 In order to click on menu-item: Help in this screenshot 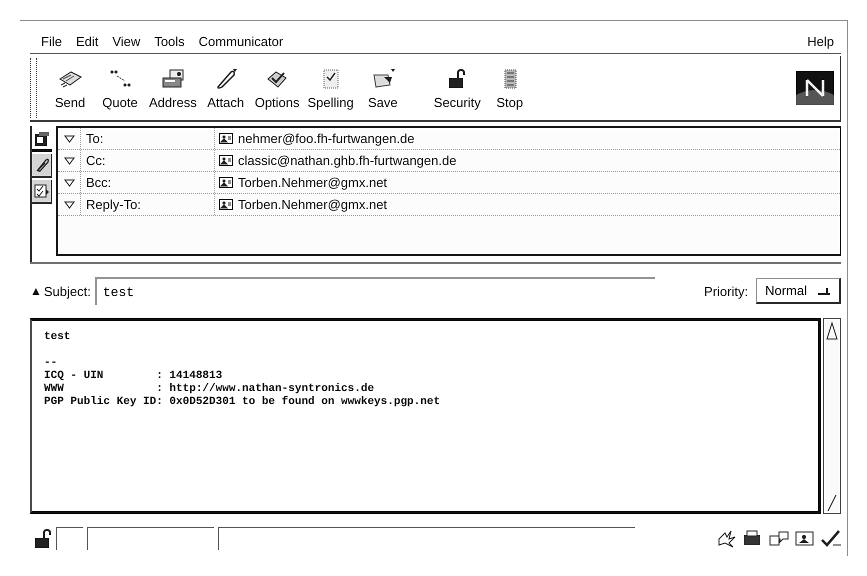, I will do `click(820, 41)`.